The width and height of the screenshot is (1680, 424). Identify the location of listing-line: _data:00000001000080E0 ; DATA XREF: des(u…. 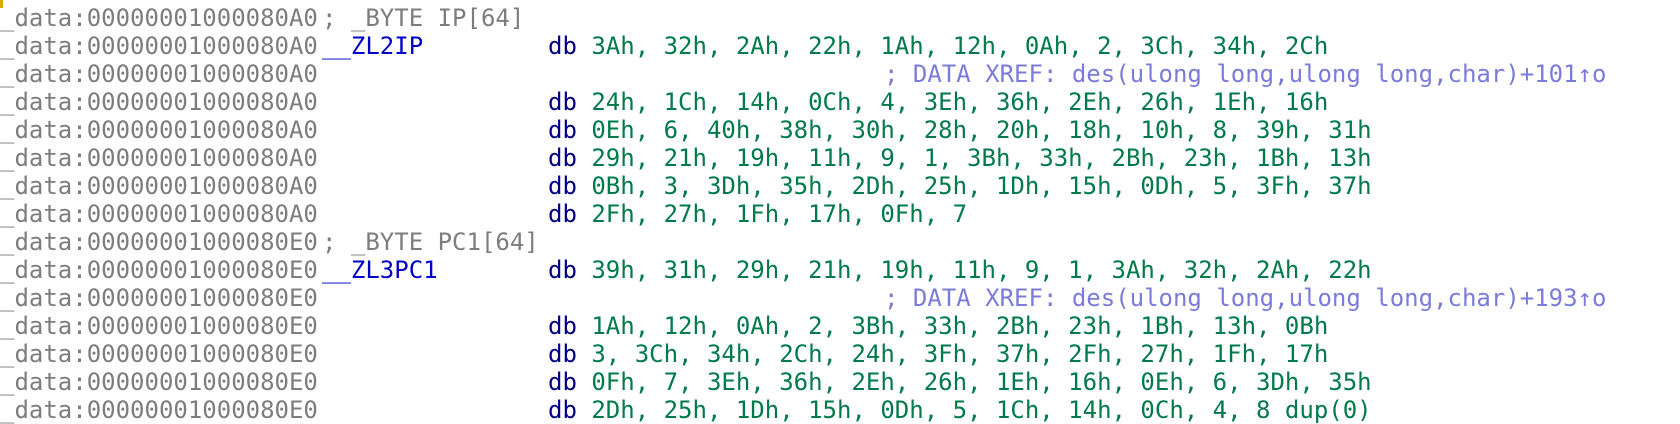
(840, 298).